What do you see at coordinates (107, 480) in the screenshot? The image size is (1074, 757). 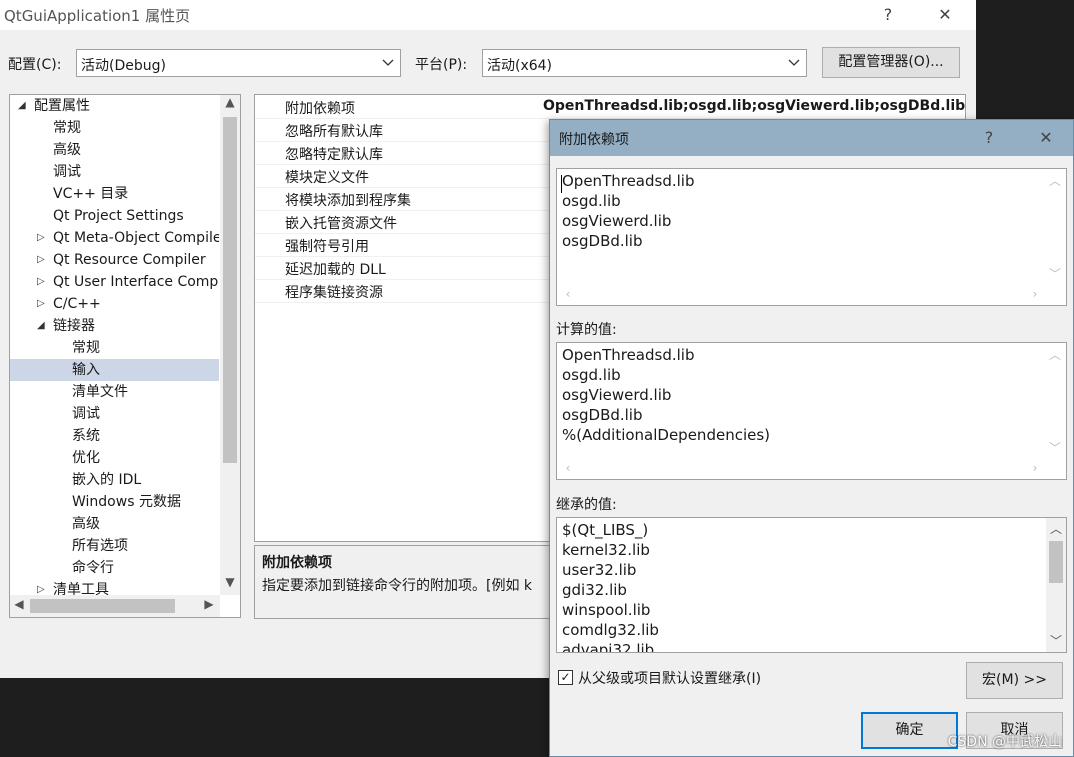 I see `tree-item-label: 嵌入的 IDL` at bounding box center [107, 480].